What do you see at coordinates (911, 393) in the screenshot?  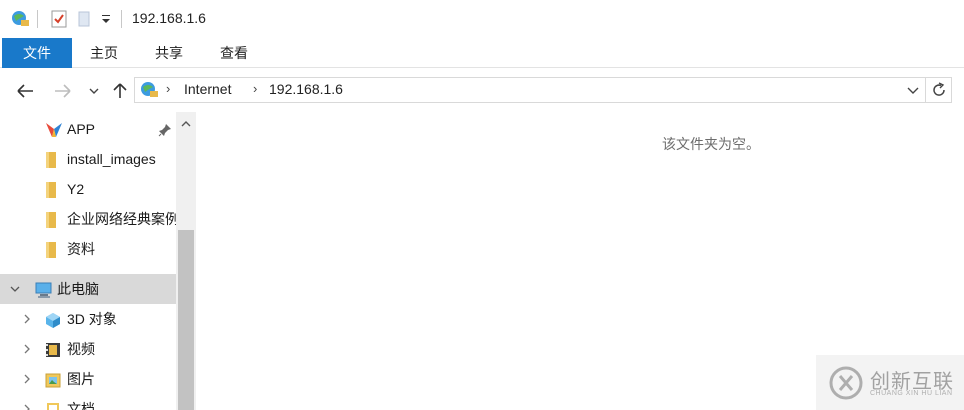 I see `watermark-subtext: CHUANG XIN HU LIAN` at bounding box center [911, 393].